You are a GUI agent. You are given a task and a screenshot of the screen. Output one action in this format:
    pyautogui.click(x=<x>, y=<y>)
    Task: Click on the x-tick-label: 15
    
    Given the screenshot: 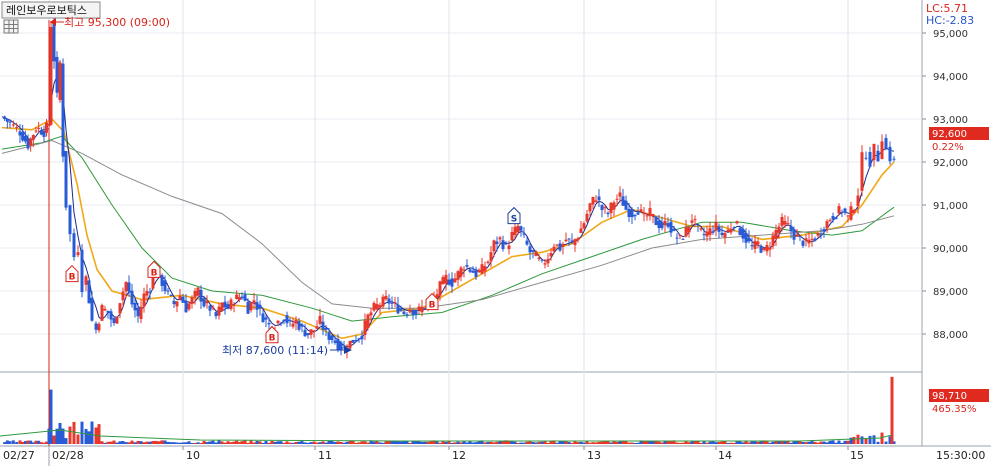 What is the action you would take?
    pyautogui.click(x=857, y=455)
    